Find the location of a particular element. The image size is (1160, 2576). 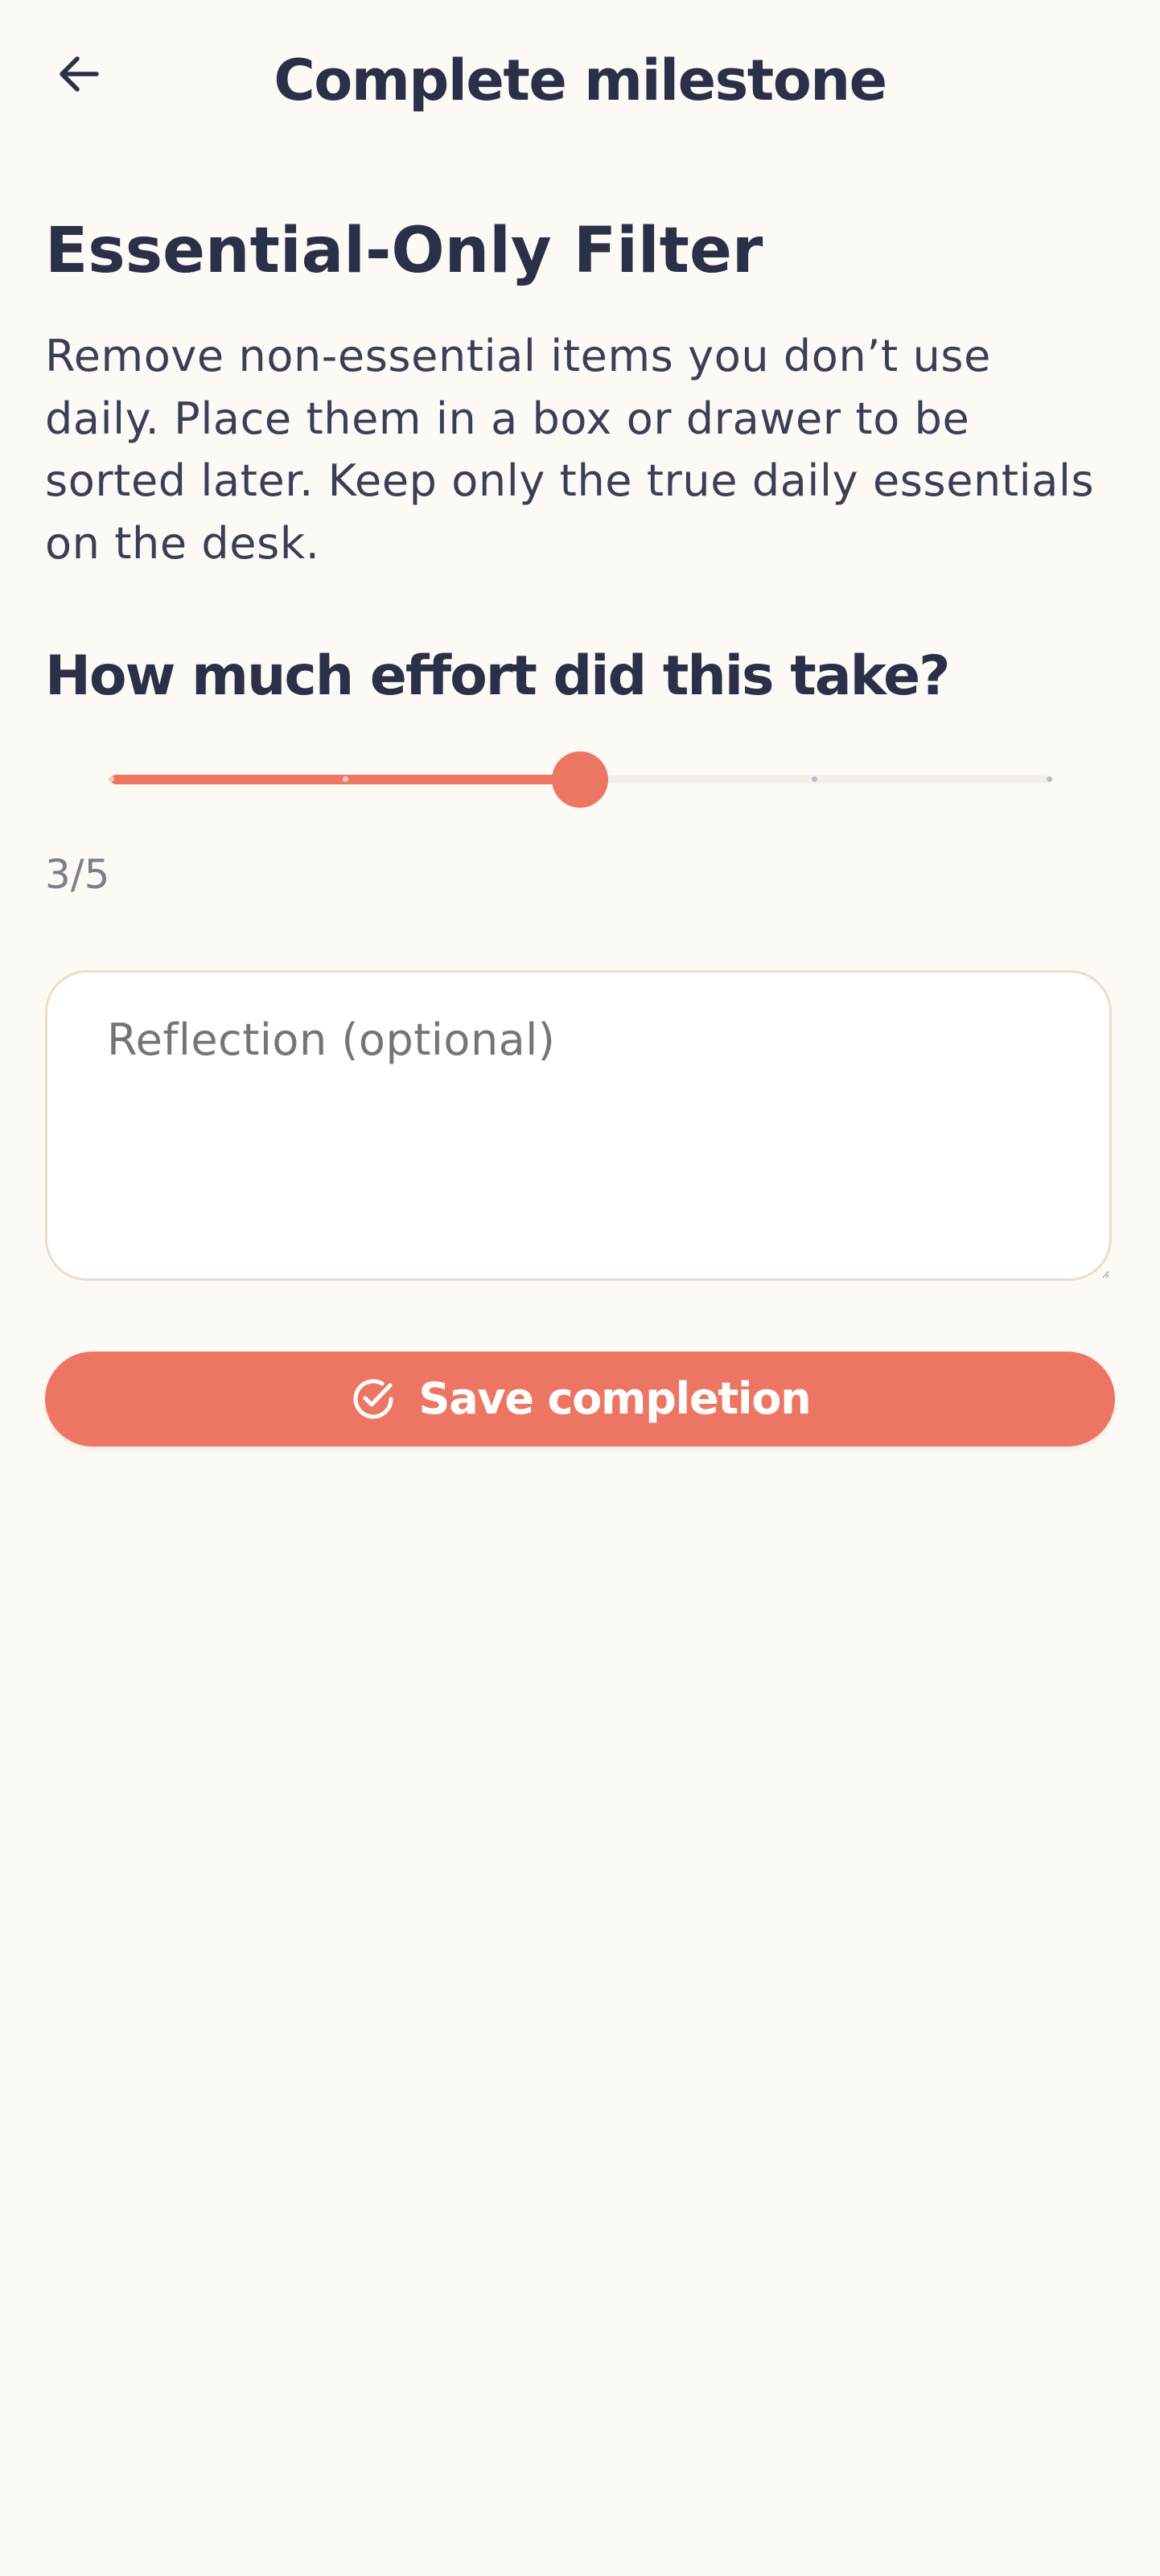

check-circle-icon is located at coordinates (373, 1399).